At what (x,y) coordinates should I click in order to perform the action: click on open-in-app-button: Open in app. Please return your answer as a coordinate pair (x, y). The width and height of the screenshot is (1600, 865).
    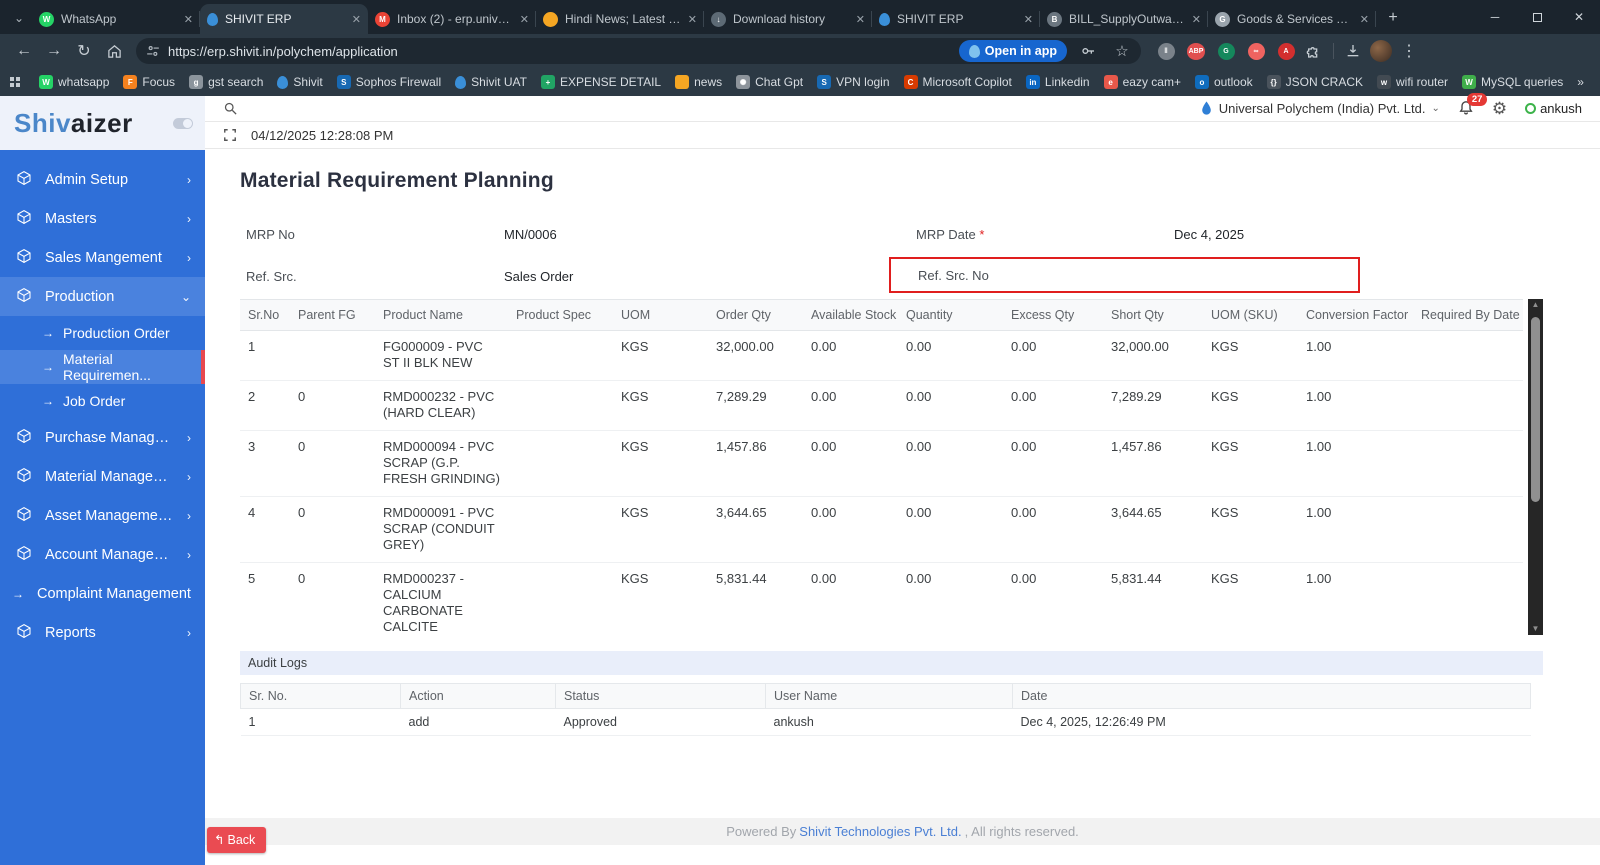
    Looking at the image, I should click on (1012, 51).